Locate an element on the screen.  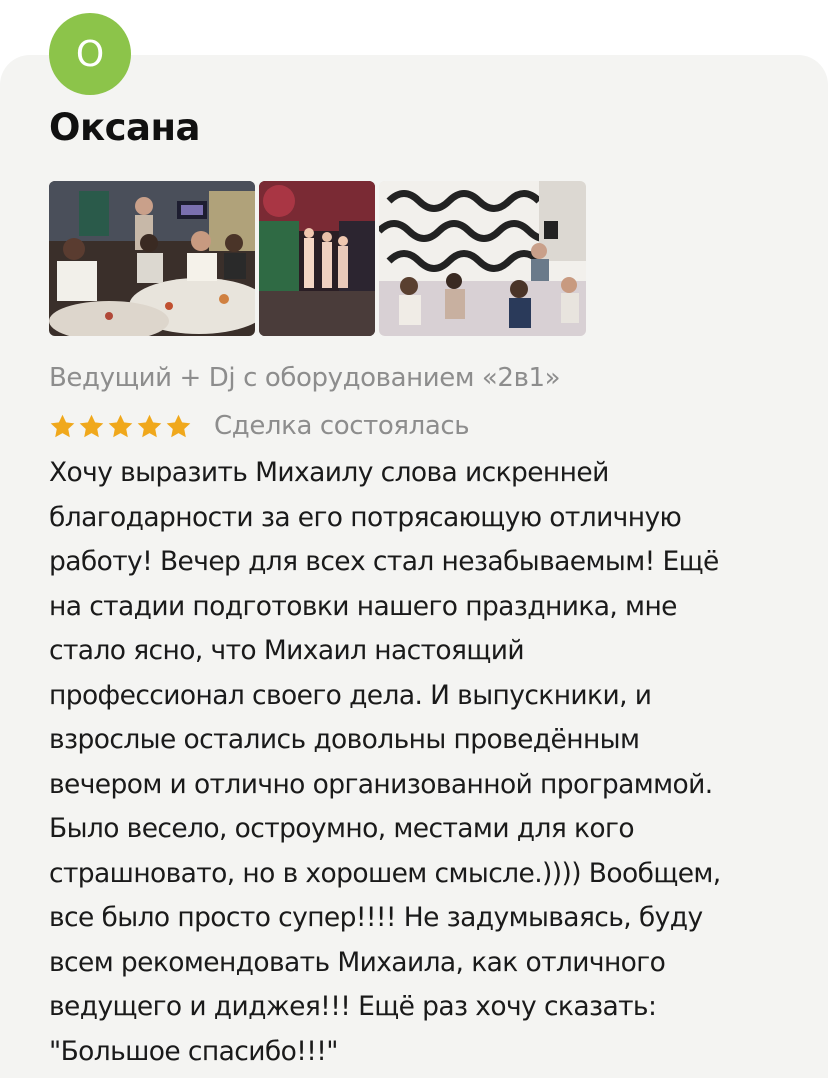
service-title: Ведущий + Dj с оборудованием «2в1» is located at coordinates (305, 378).